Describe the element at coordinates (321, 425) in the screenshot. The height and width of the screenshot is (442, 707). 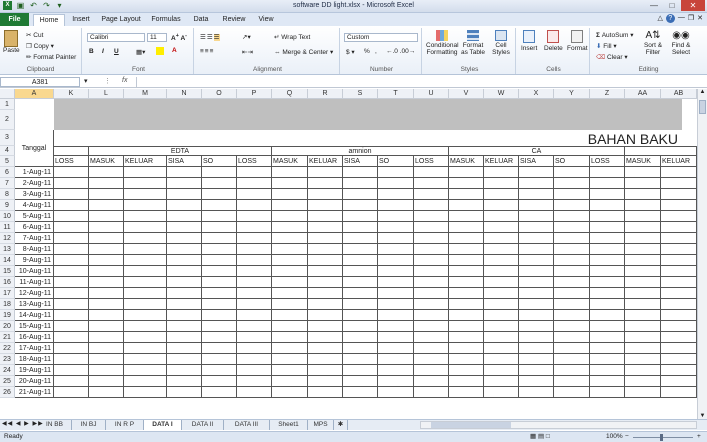
I see `sheet-tab: MPS` at that location.